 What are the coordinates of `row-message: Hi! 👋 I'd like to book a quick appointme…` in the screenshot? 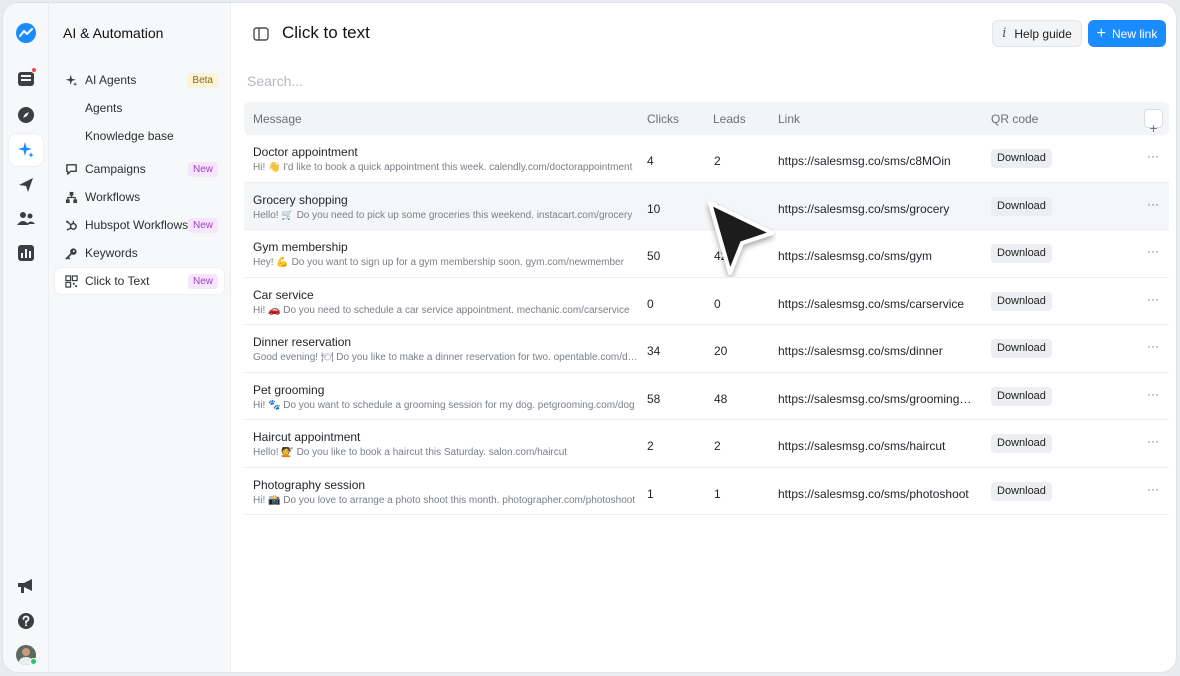 It's located at (443, 167).